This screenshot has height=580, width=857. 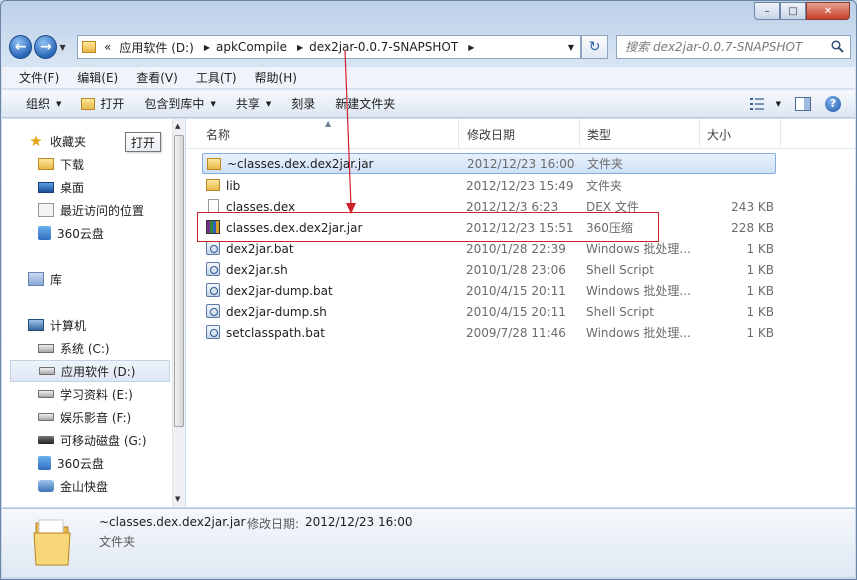 What do you see at coordinates (43, 104) in the screenshot?
I see `organize-button: 组织 ▼` at bounding box center [43, 104].